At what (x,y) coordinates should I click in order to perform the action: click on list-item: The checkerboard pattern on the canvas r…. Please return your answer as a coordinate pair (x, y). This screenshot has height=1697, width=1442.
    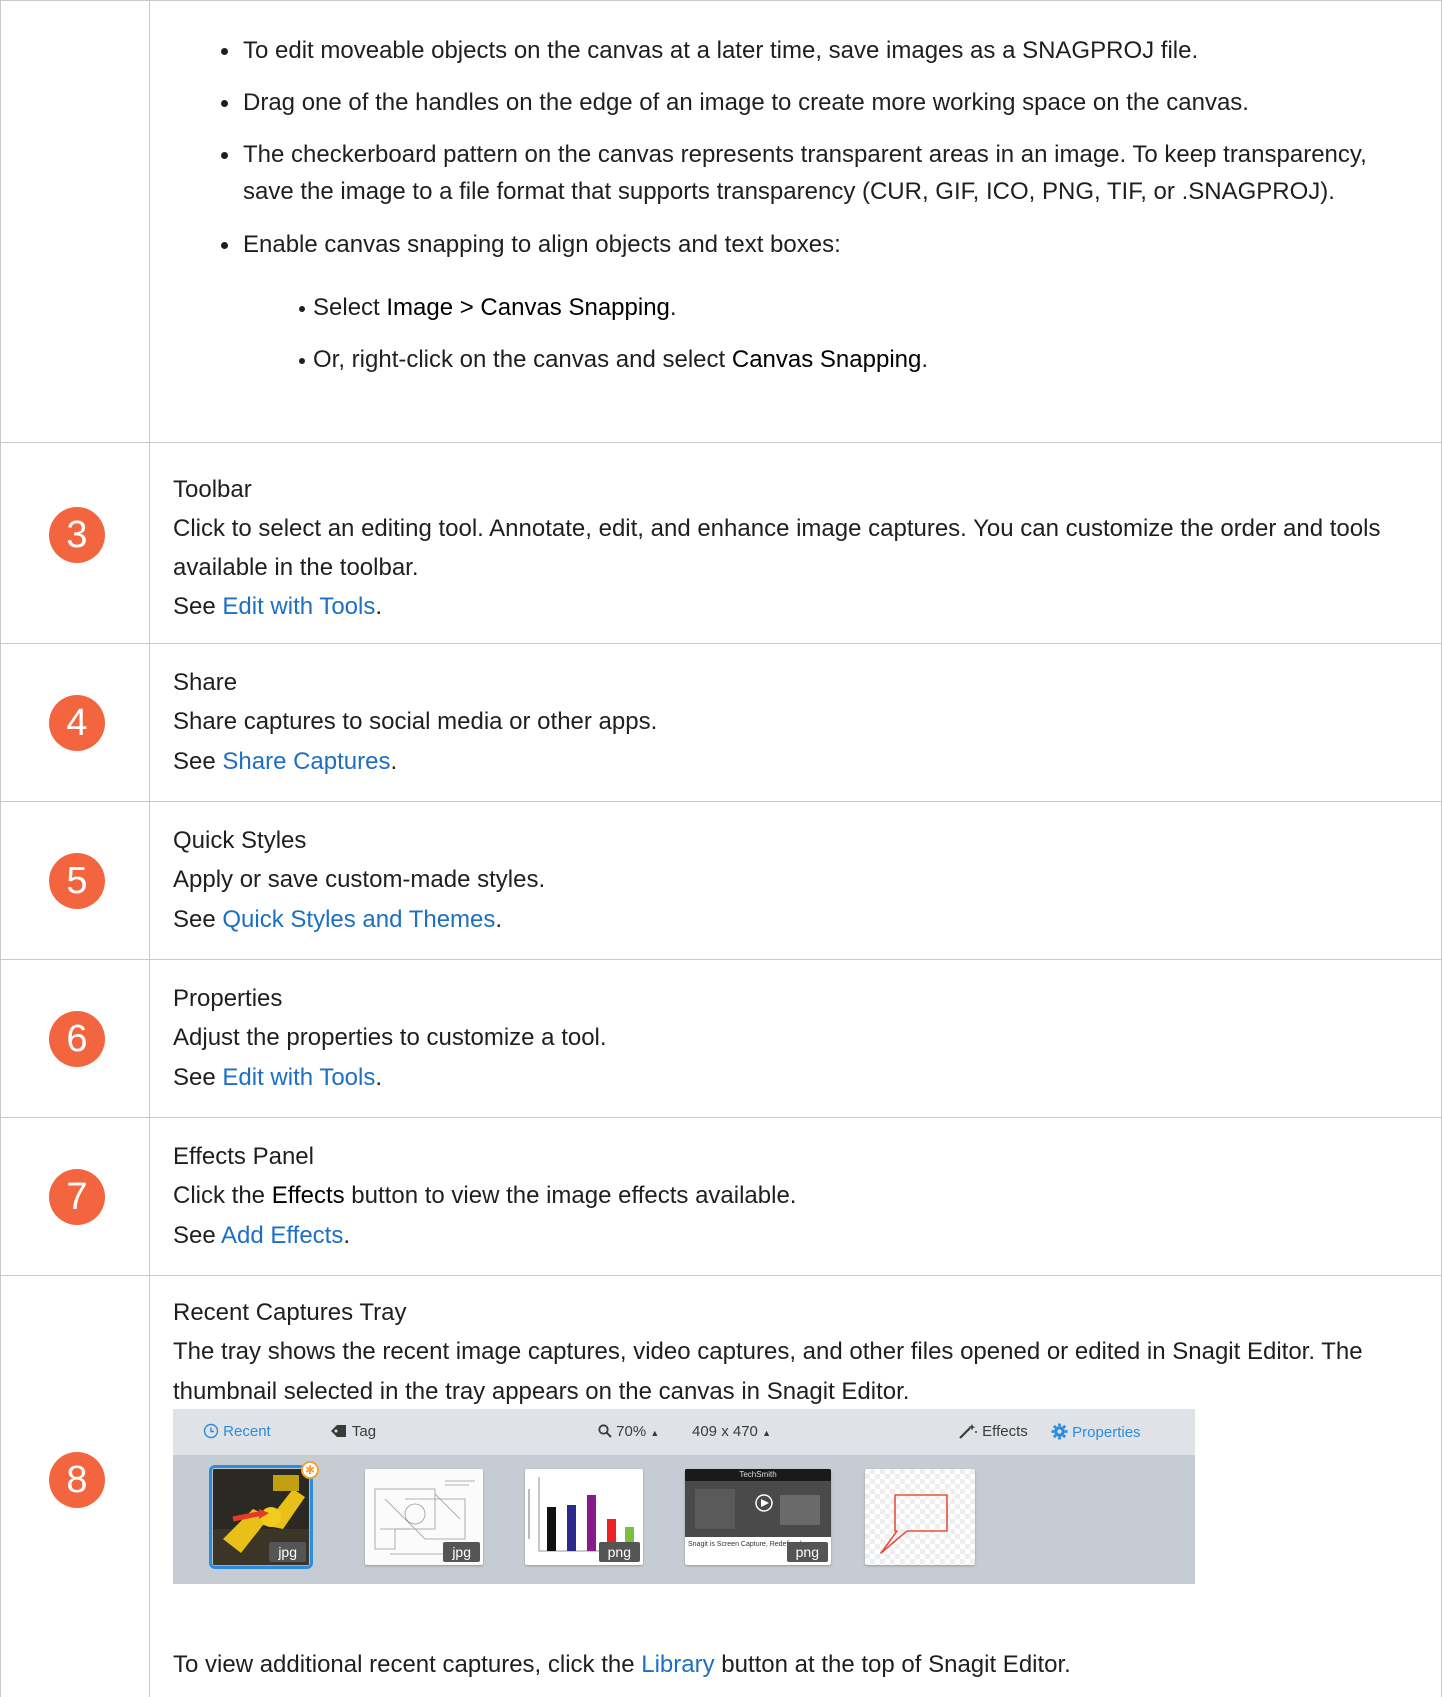
    Looking at the image, I should click on (797, 173).